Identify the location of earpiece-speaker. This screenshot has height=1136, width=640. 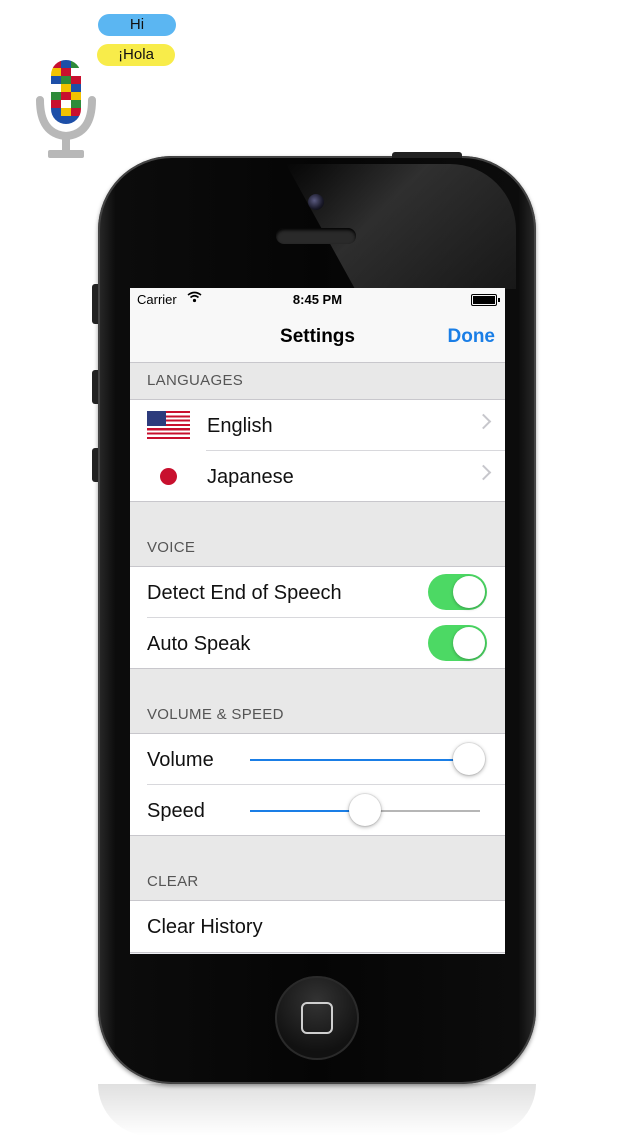
(316, 236).